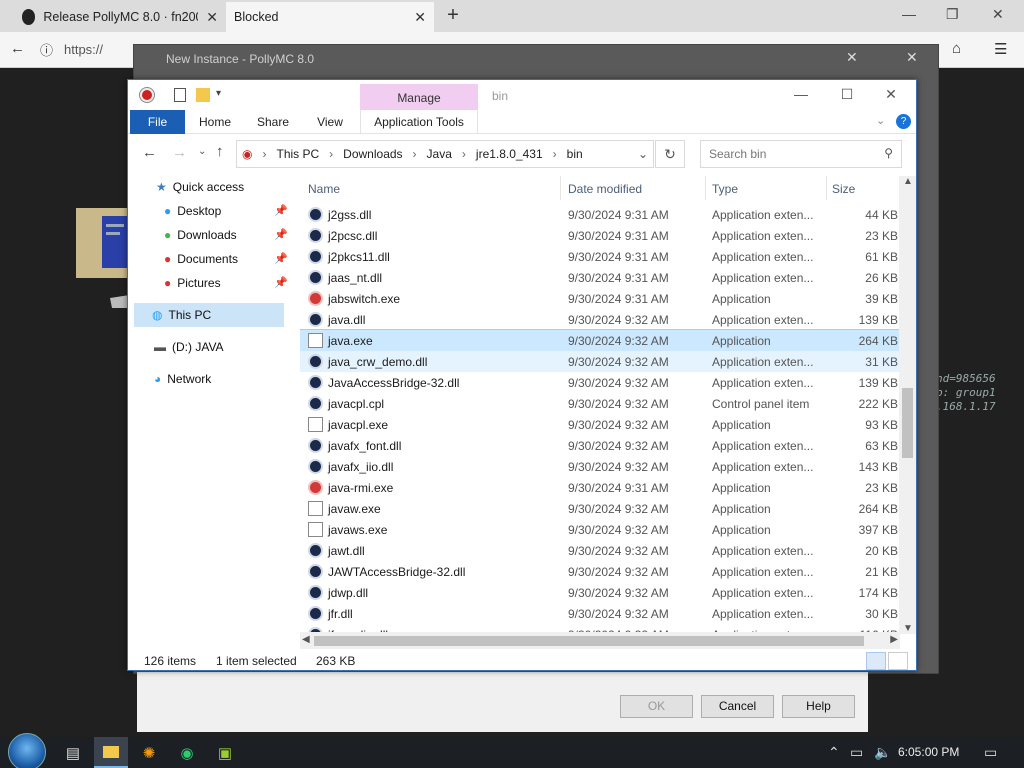 Image resolution: width=1024 pixels, height=768 pixels. What do you see at coordinates (847, 94) in the screenshot?
I see `maximize-icon: ☐` at bounding box center [847, 94].